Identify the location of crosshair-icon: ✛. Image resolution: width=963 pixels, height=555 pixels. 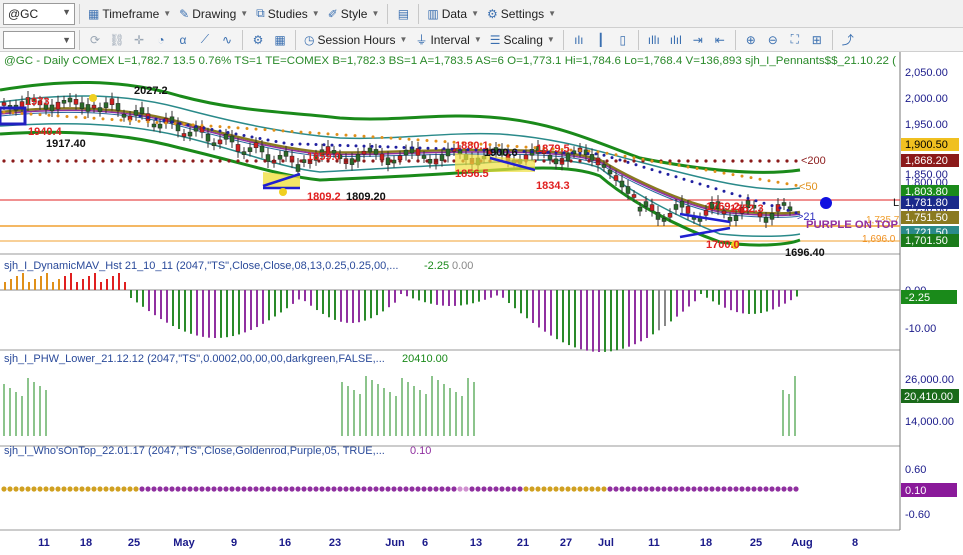
(139, 40).